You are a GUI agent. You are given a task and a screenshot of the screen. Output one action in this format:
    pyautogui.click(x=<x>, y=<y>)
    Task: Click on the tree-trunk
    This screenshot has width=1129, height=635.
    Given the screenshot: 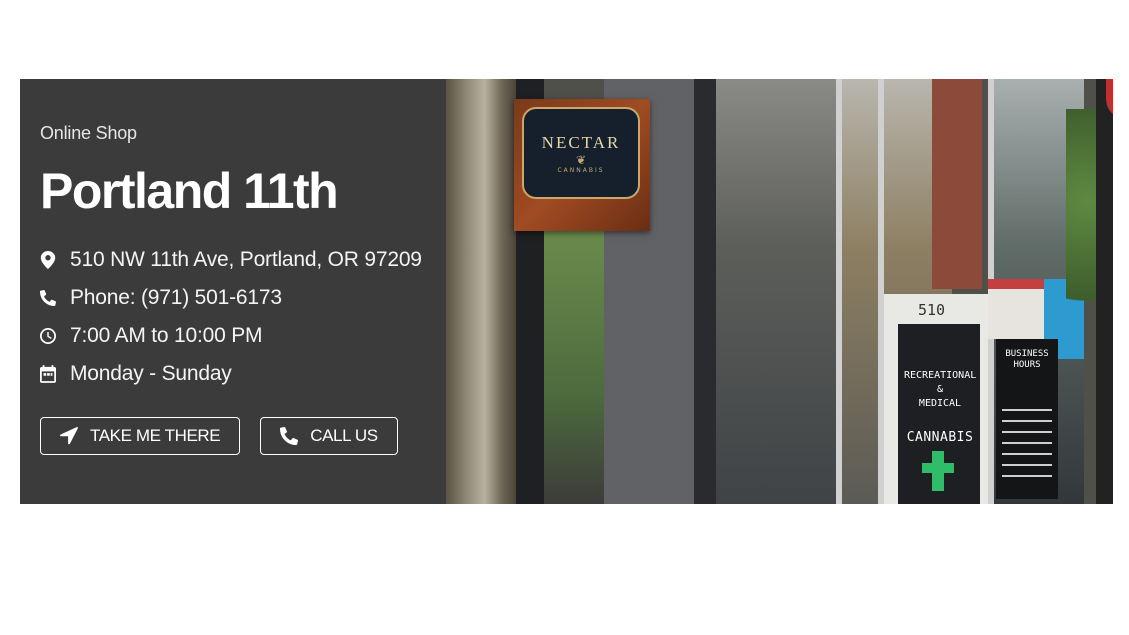 What is the action you would take?
    pyautogui.click(x=481, y=291)
    